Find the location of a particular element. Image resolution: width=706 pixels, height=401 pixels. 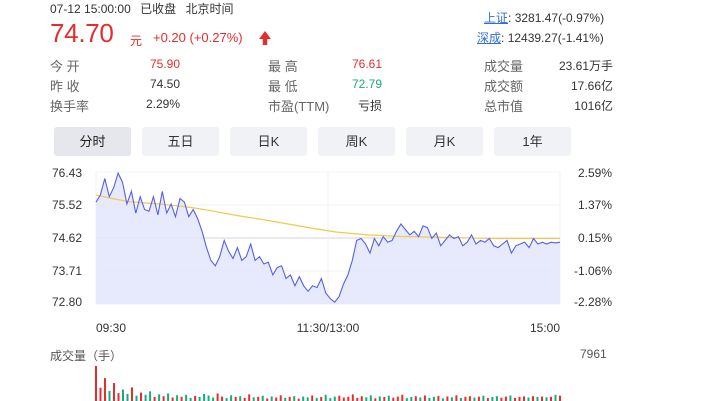

y-tick-right: 2.59% is located at coordinates (595, 173).